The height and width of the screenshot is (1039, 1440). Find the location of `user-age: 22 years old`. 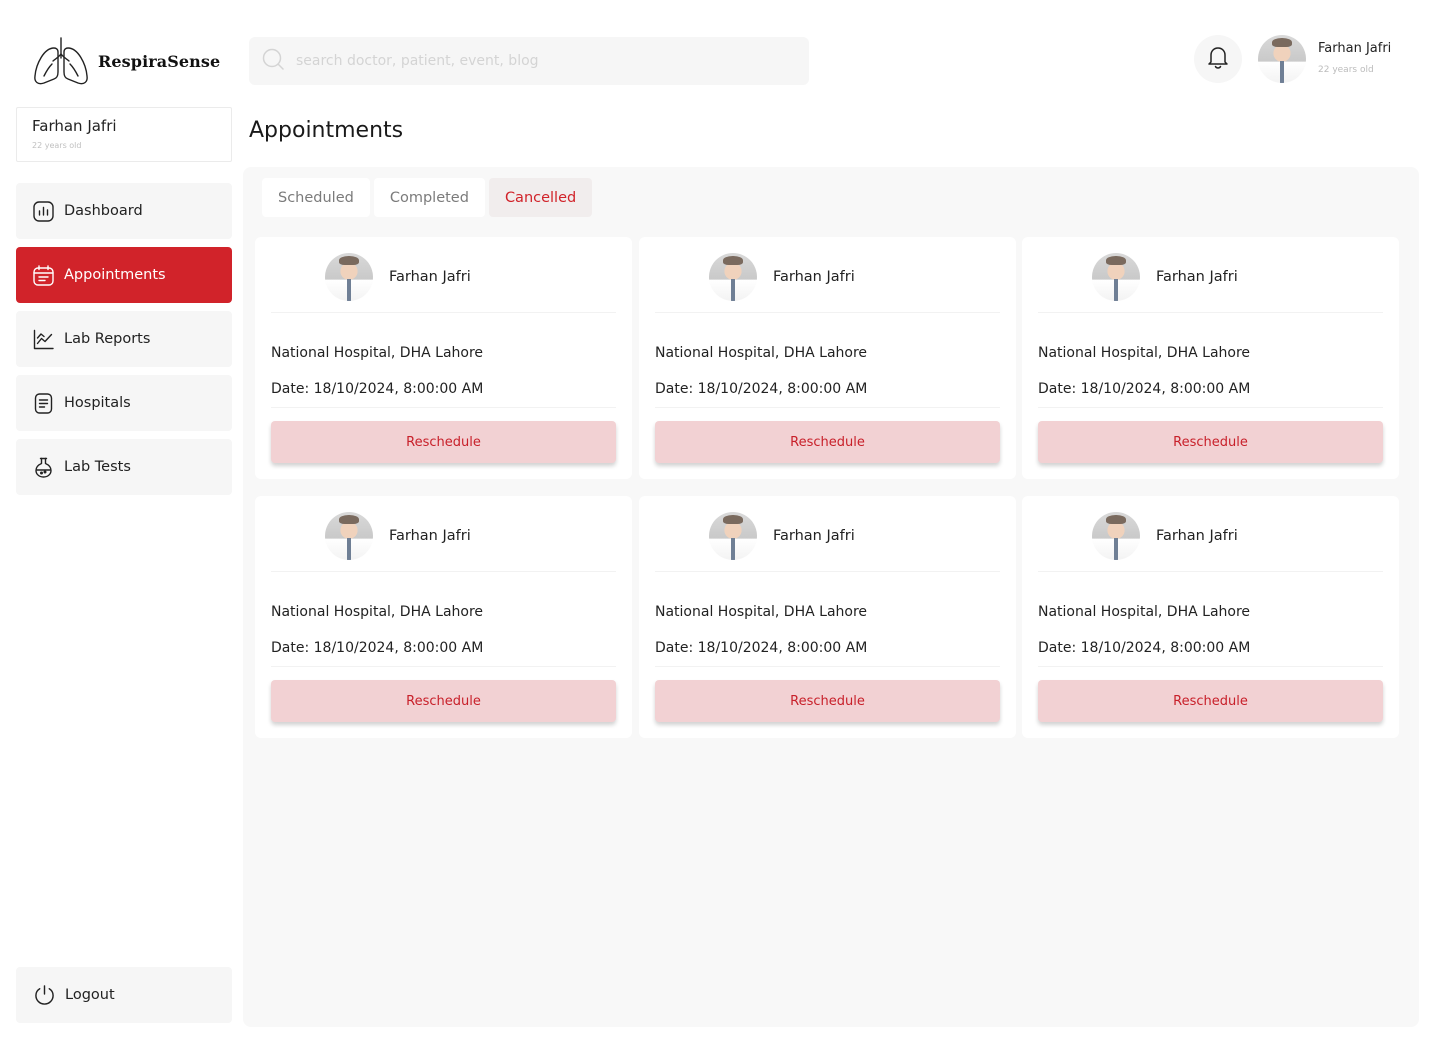

user-age: 22 years old is located at coordinates (1346, 70).